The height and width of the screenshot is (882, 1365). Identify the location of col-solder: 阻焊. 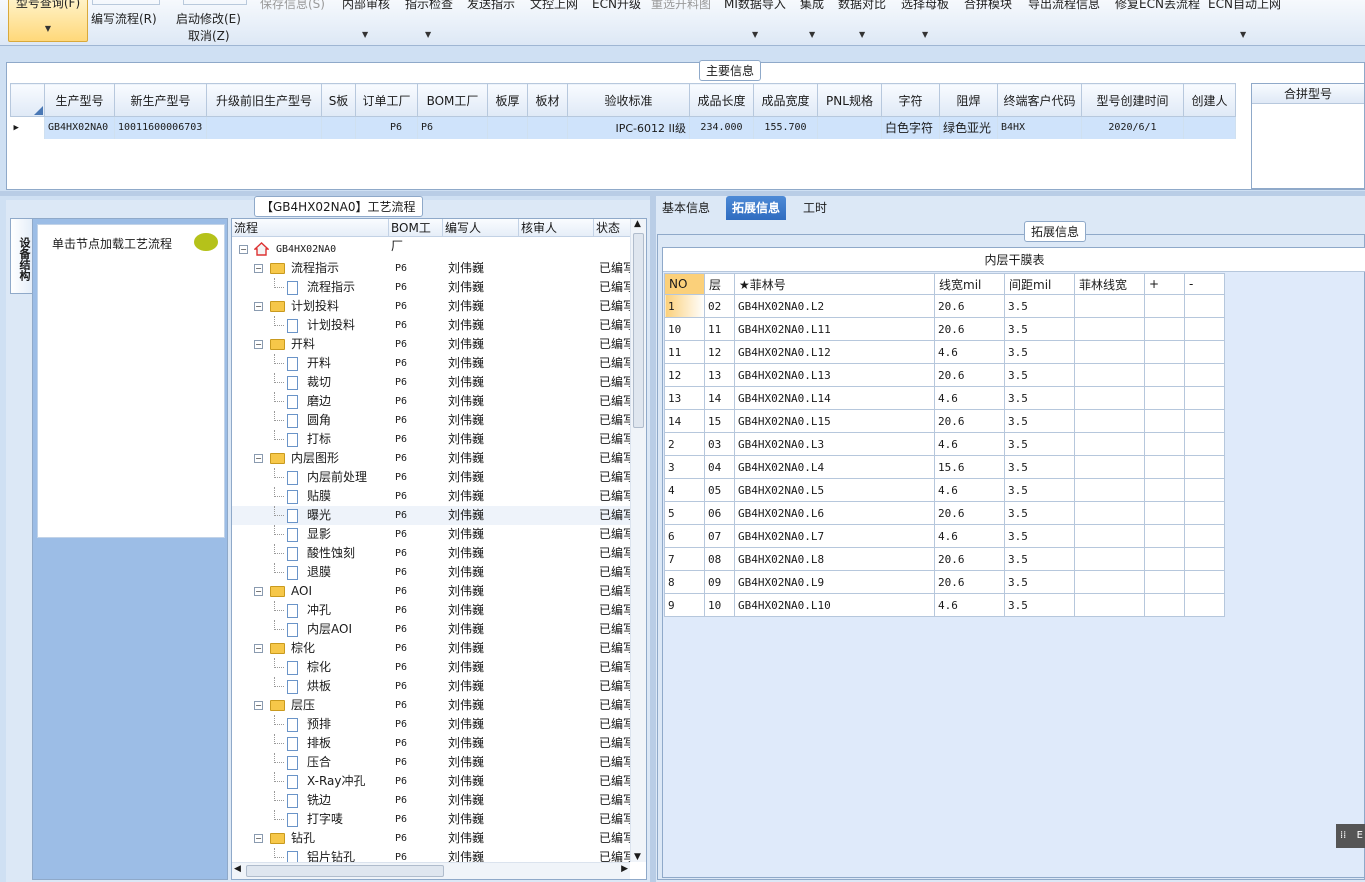
(968, 100).